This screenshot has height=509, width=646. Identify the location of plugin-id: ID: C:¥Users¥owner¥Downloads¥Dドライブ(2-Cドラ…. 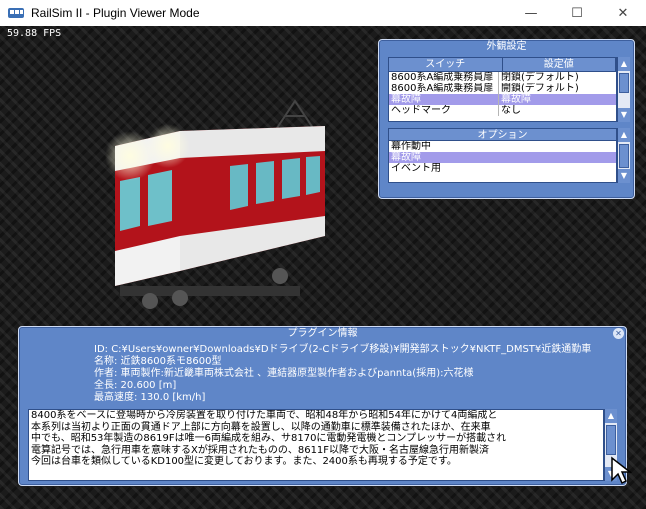
(343, 349).